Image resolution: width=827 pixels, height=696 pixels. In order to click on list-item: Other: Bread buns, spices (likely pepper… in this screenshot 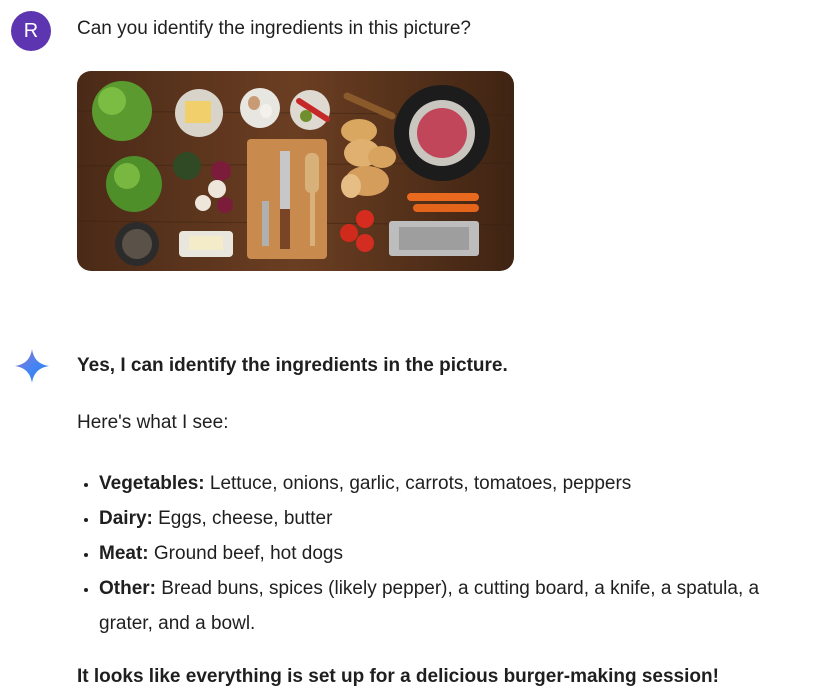, I will do `click(458, 606)`.